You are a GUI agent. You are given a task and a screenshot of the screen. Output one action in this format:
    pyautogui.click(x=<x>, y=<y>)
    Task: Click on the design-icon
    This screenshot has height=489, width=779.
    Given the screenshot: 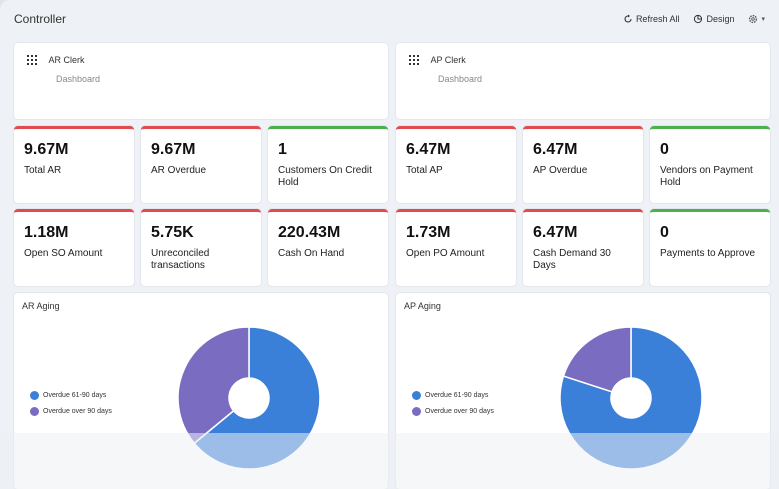 What is the action you would take?
    pyautogui.click(x=698, y=19)
    